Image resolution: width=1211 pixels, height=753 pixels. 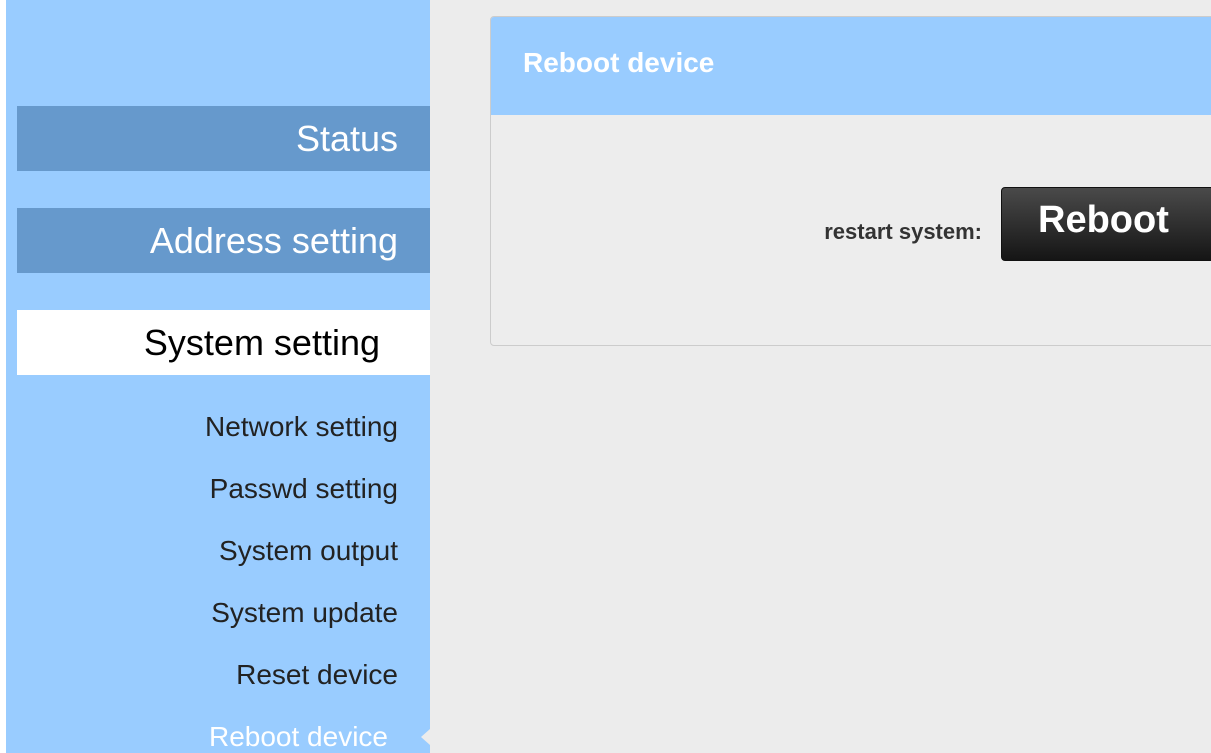 What do you see at coordinates (851, 66) in the screenshot?
I see `panel-title: Reboot device` at bounding box center [851, 66].